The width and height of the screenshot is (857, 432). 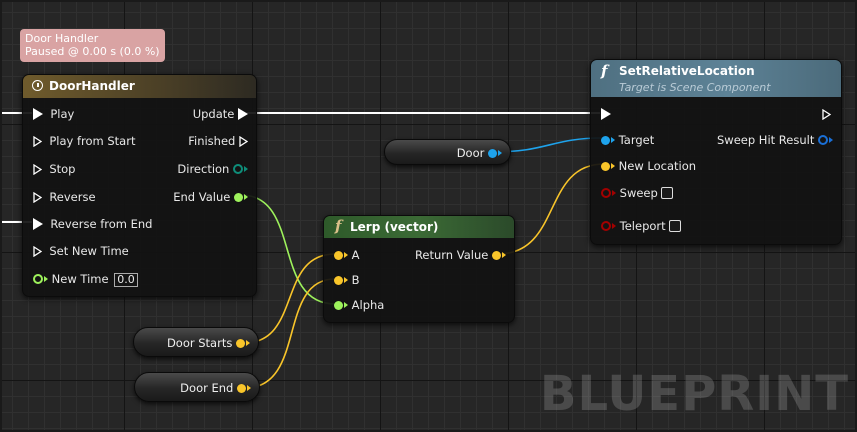 What do you see at coordinates (53, 114) in the screenshot?
I see `pin-play: Play` at bounding box center [53, 114].